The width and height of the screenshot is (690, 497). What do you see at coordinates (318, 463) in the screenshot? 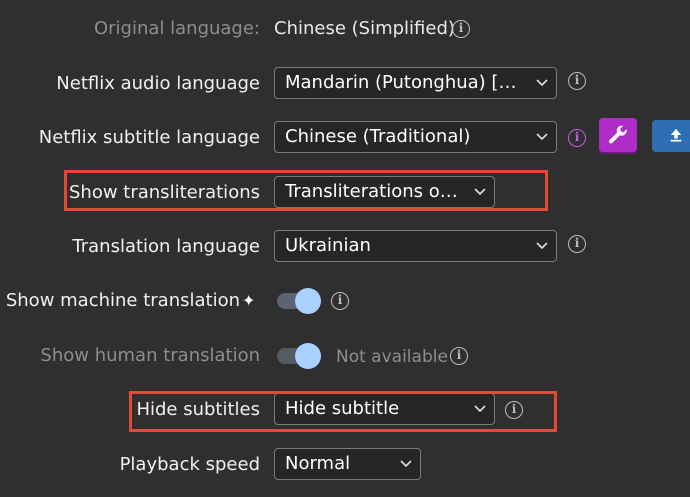
I see `playback-speed-selected: Normal` at bounding box center [318, 463].